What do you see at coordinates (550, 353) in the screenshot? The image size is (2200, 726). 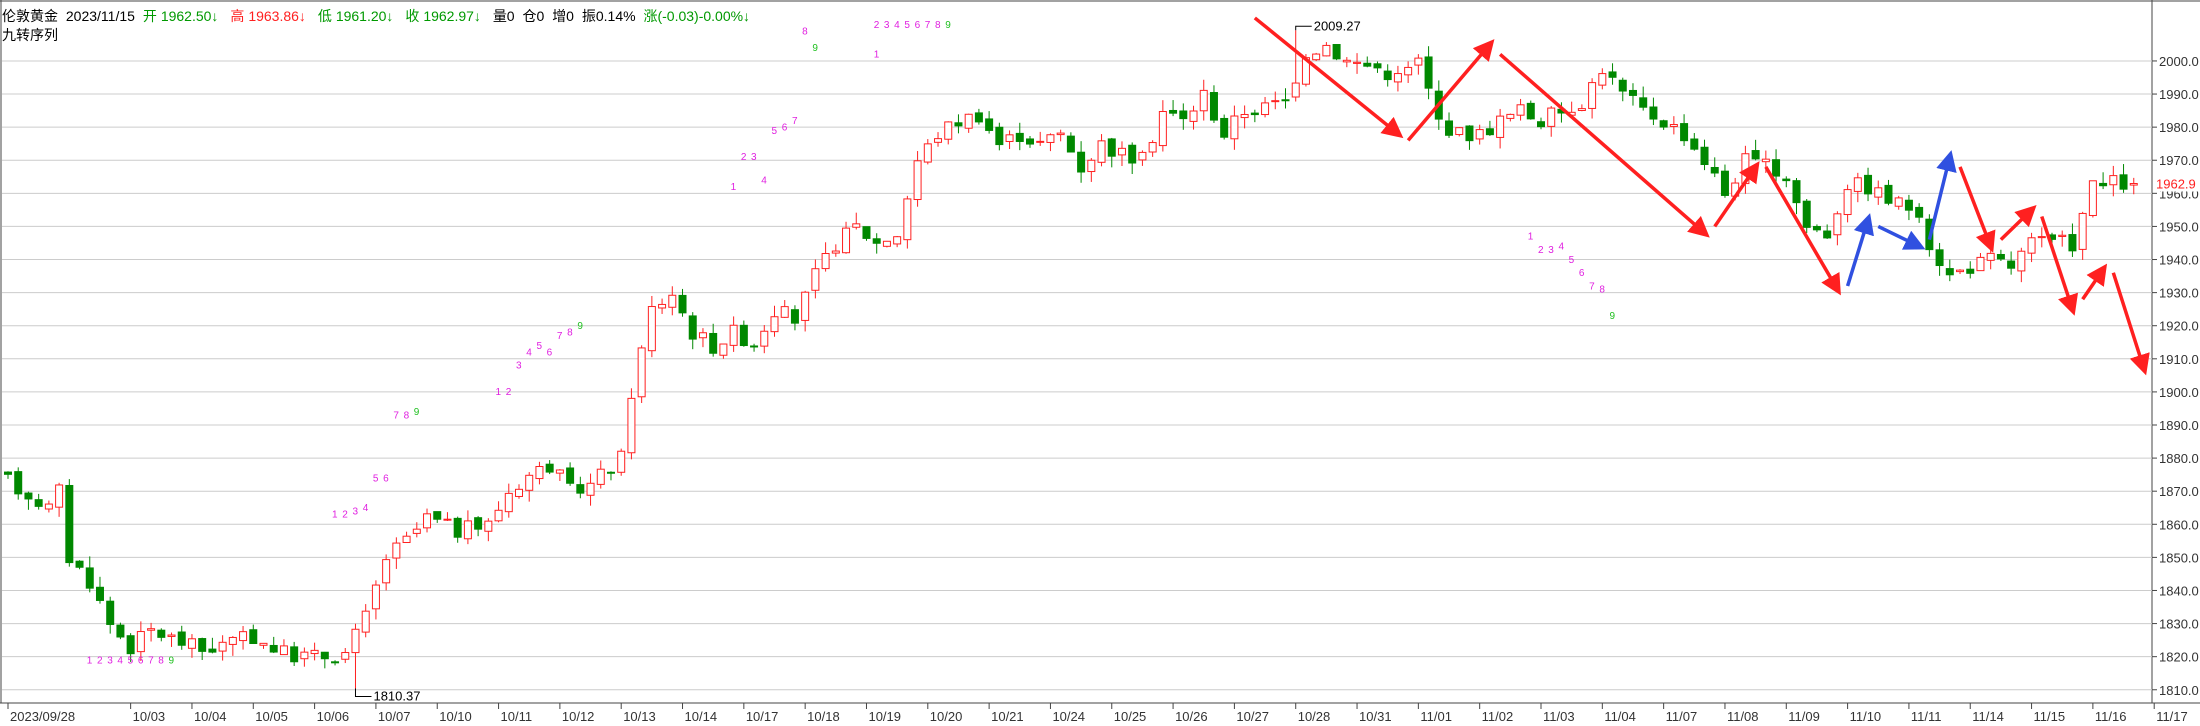 I see `nine-seq-number: 6` at bounding box center [550, 353].